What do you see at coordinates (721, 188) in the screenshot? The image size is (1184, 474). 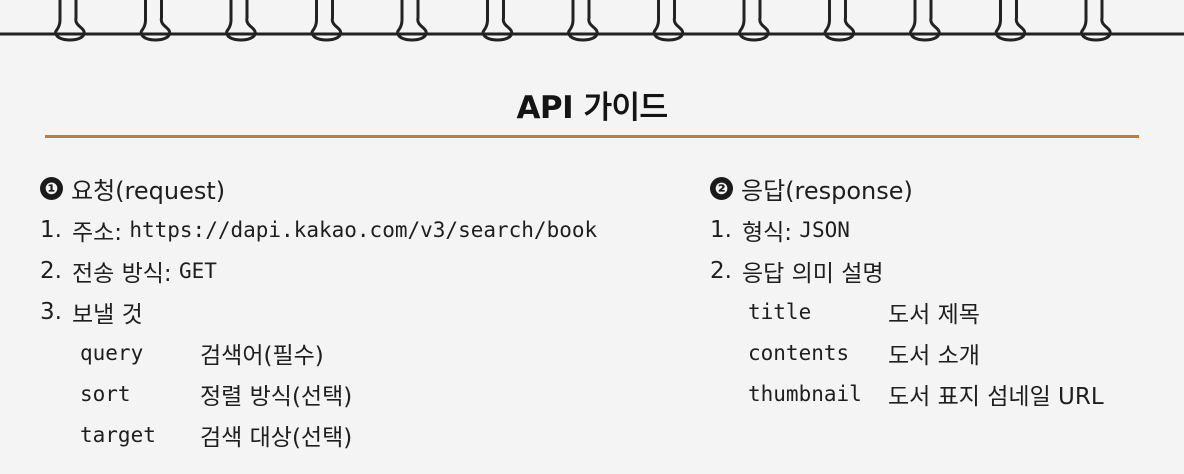 I see `number-two-icon: ❷` at bounding box center [721, 188].